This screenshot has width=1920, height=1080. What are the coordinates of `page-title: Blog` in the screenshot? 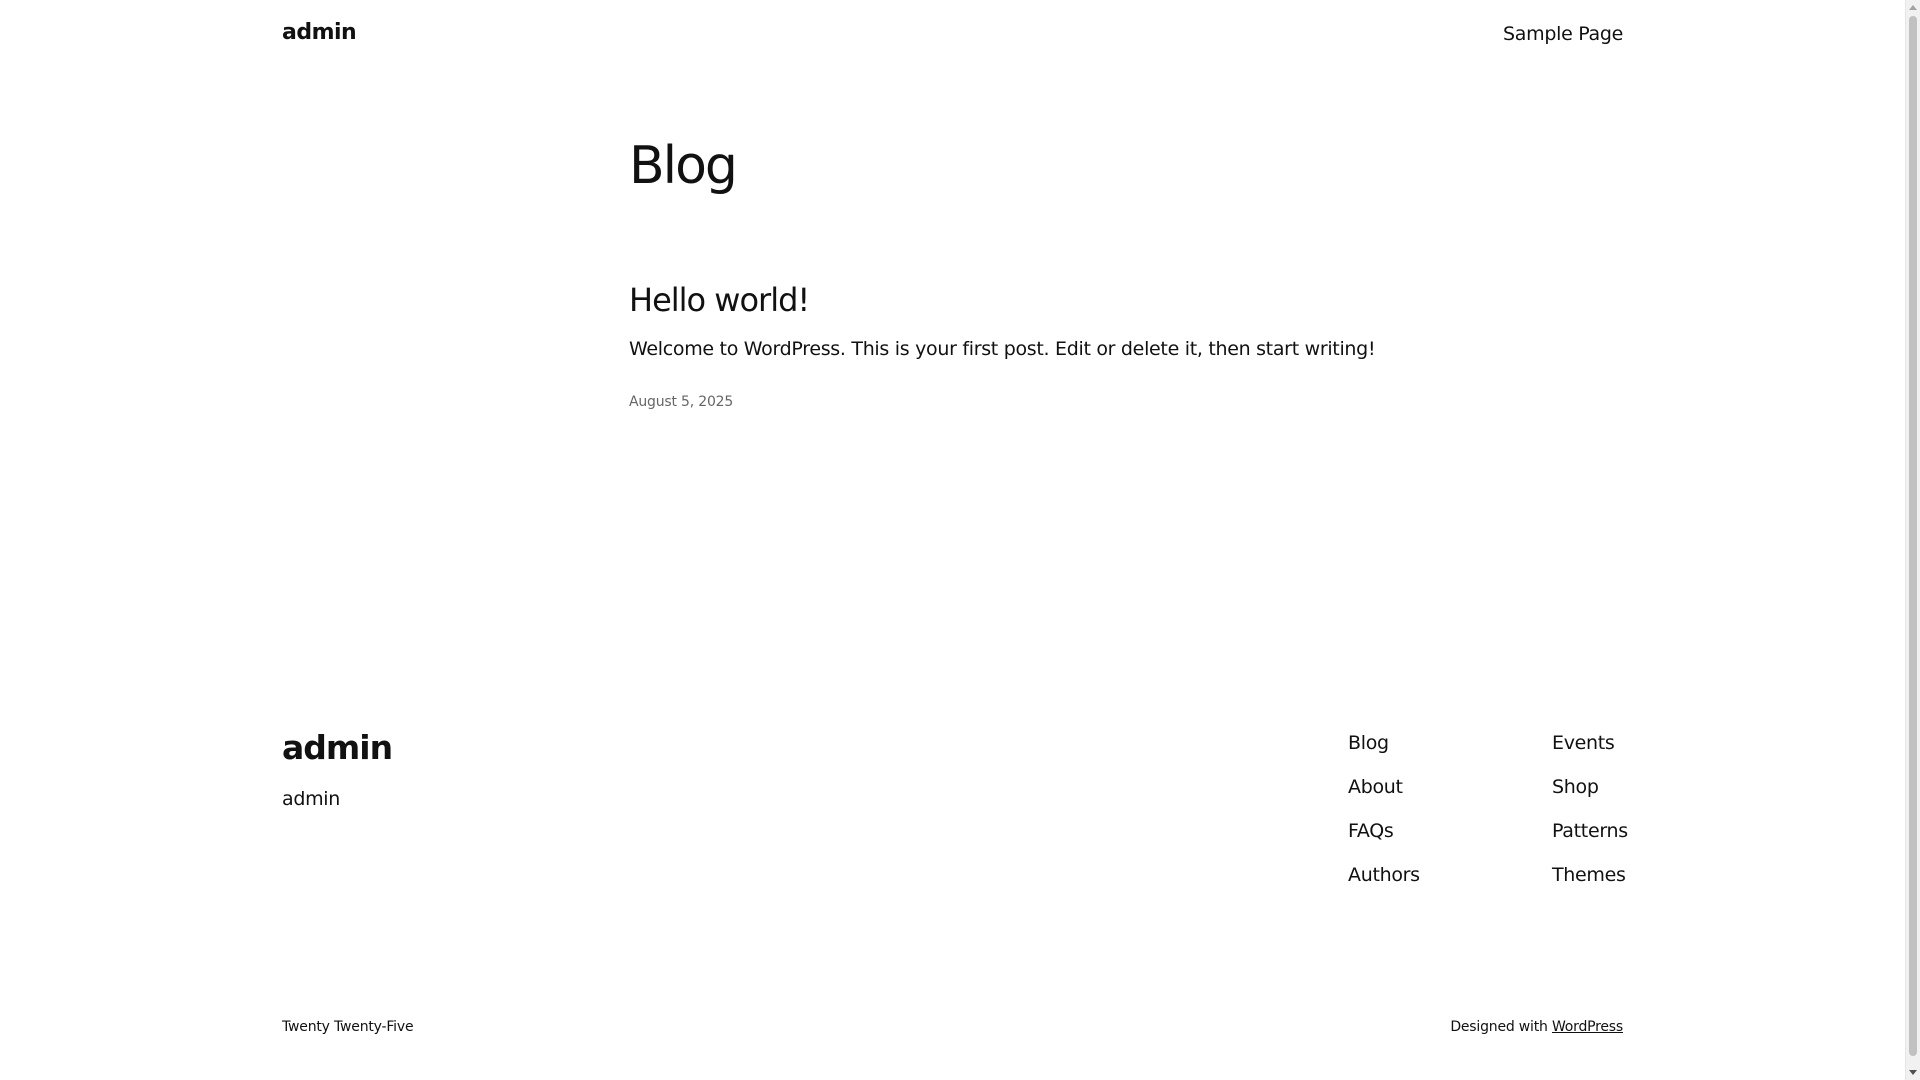 It's located at (683, 166).